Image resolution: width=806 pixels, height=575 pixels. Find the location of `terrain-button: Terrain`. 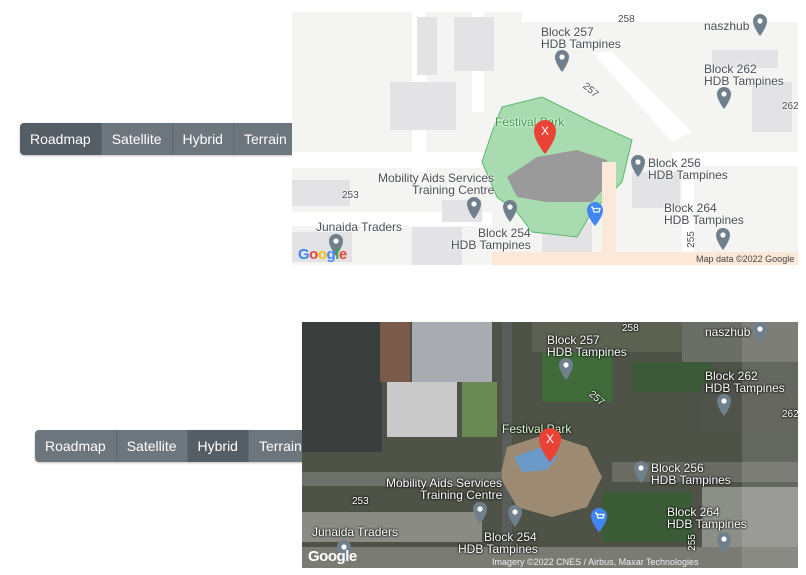

terrain-button: Terrain is located at coordinates (265, 139).